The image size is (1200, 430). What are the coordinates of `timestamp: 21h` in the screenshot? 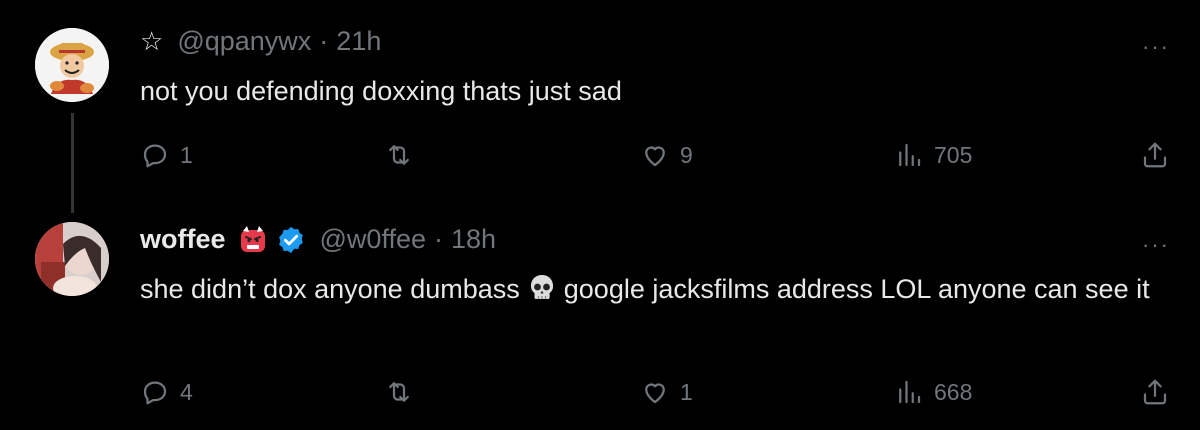 It's located at (358, 41).